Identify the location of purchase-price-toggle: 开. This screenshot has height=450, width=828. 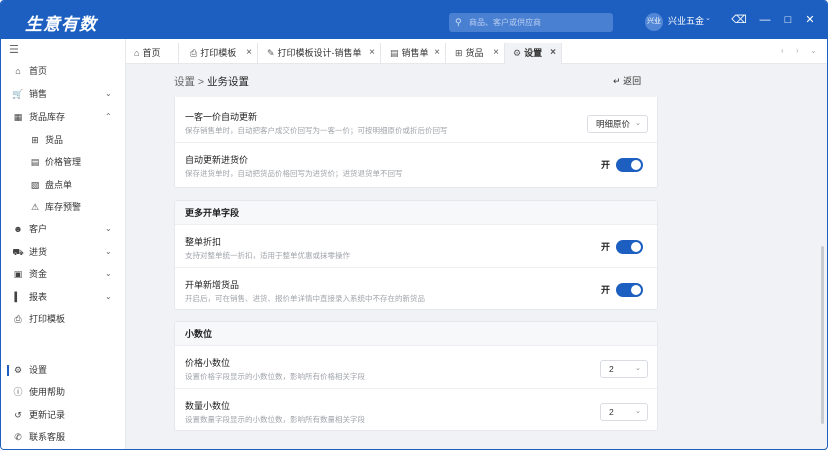
(624, 165).